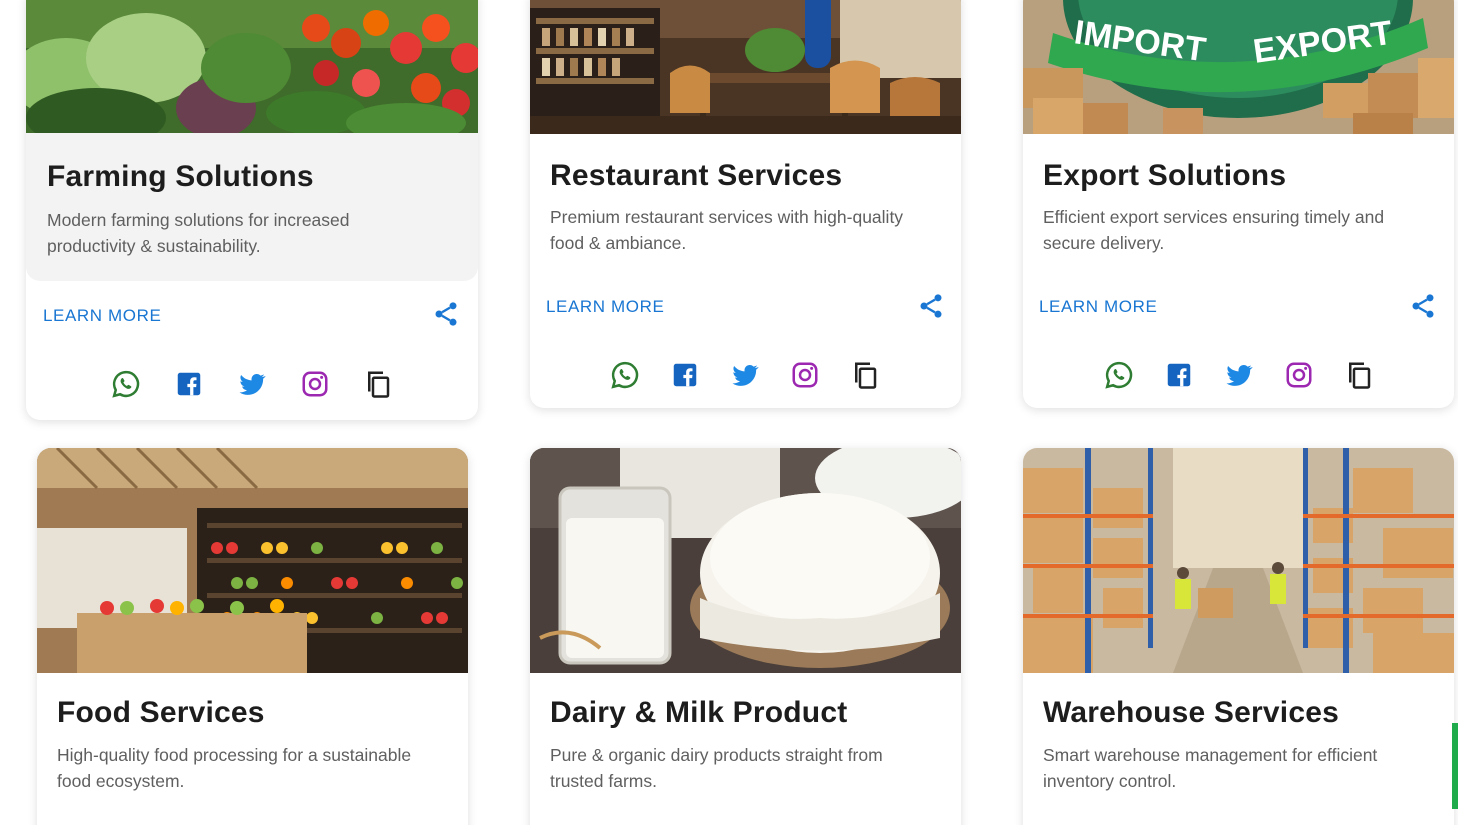  I want to click on card-title: Export Solutions, so click(1165, 175).